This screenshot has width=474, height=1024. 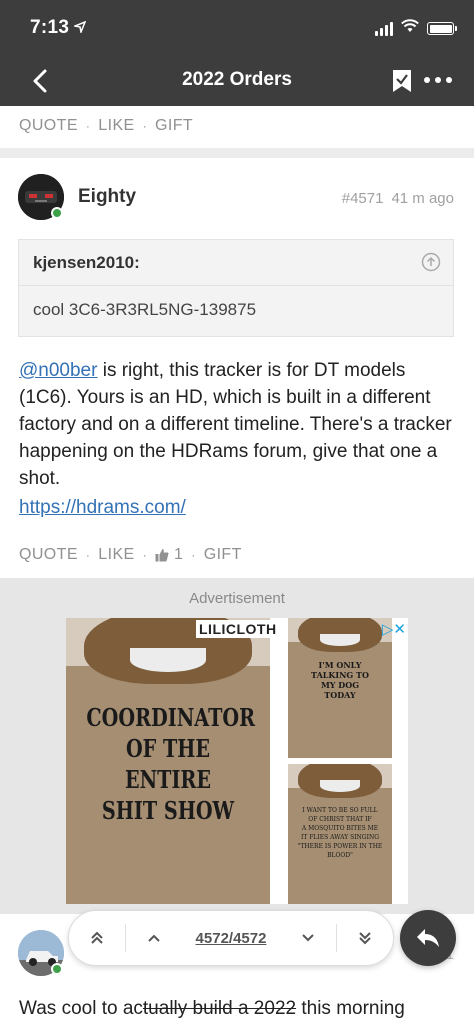 What do you see at coordinates (363, 198) in the screenshot?
I see `post-number: #4571` at bounding box center [363, 198].